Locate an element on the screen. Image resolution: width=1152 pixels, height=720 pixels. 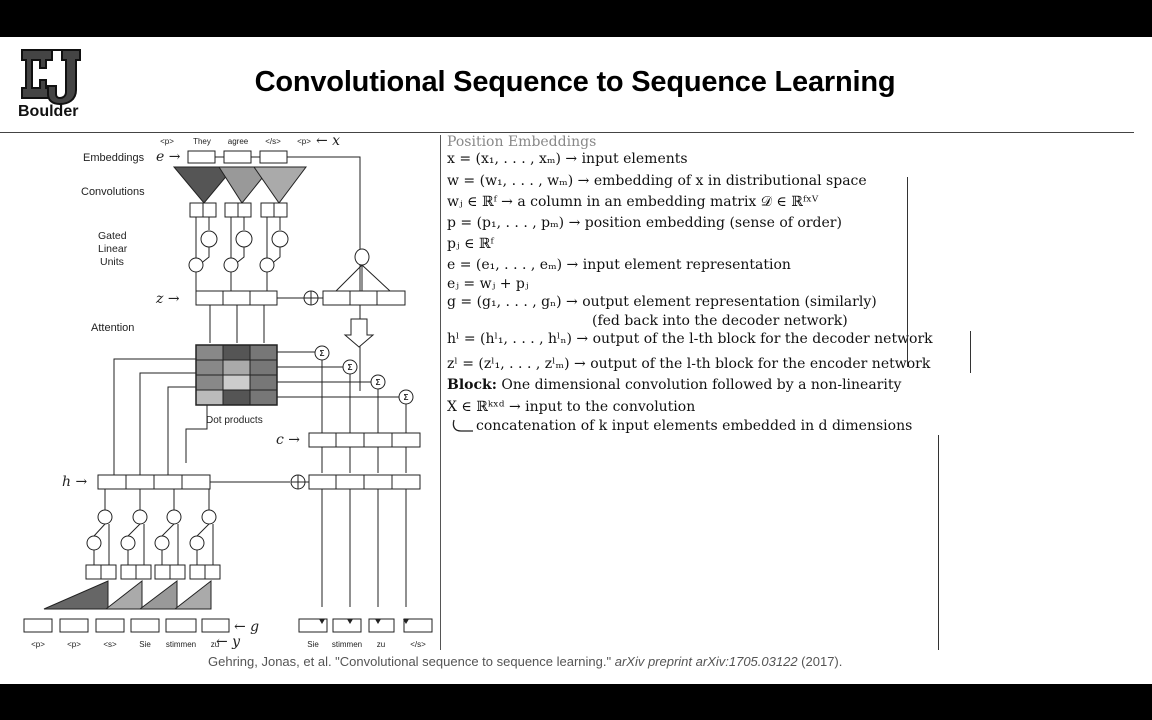
c-label: c → is located at coordinates (288, 440).